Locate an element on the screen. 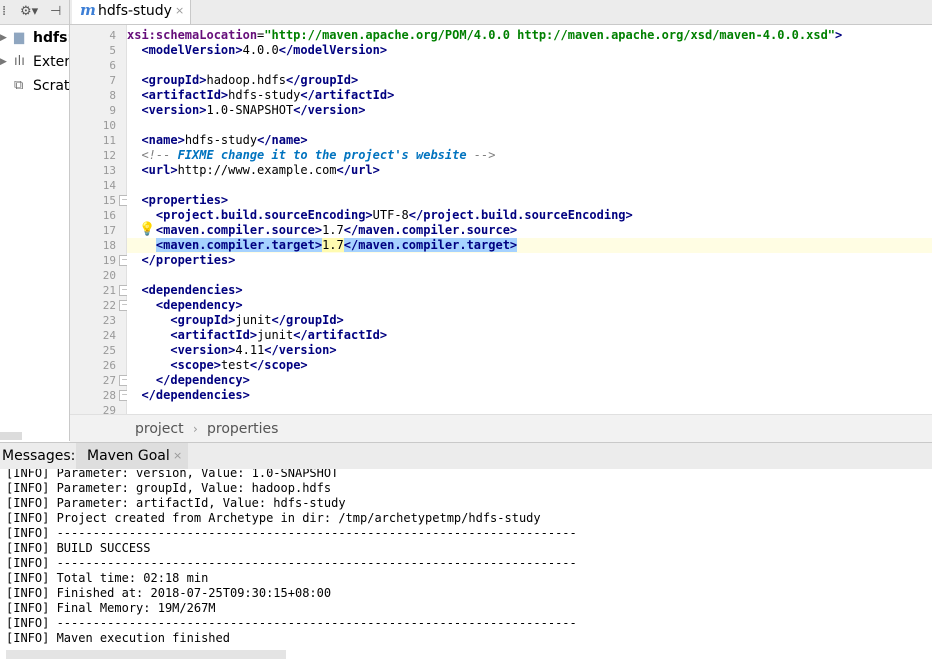  code-token: </version> is located at coordinates (300, 350).